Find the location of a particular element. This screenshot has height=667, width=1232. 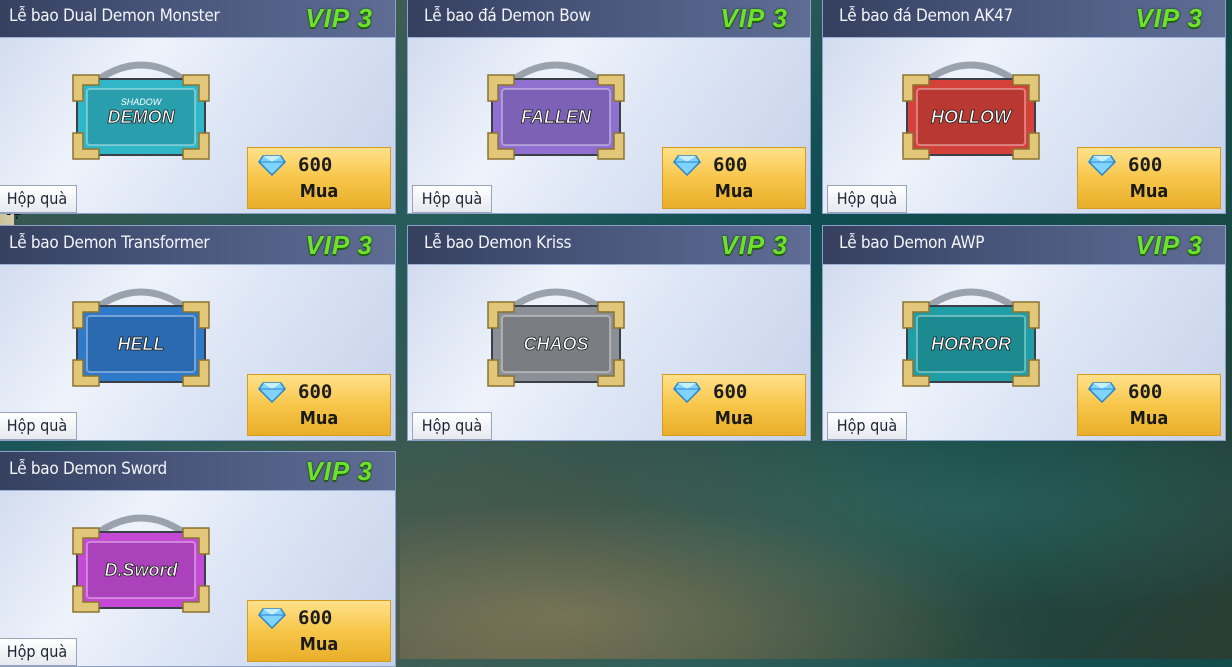

gift-card: Lễ bao đá Demon Bow VIP 3 FALLEN Hộp quà is located at coordinates (609, 107).